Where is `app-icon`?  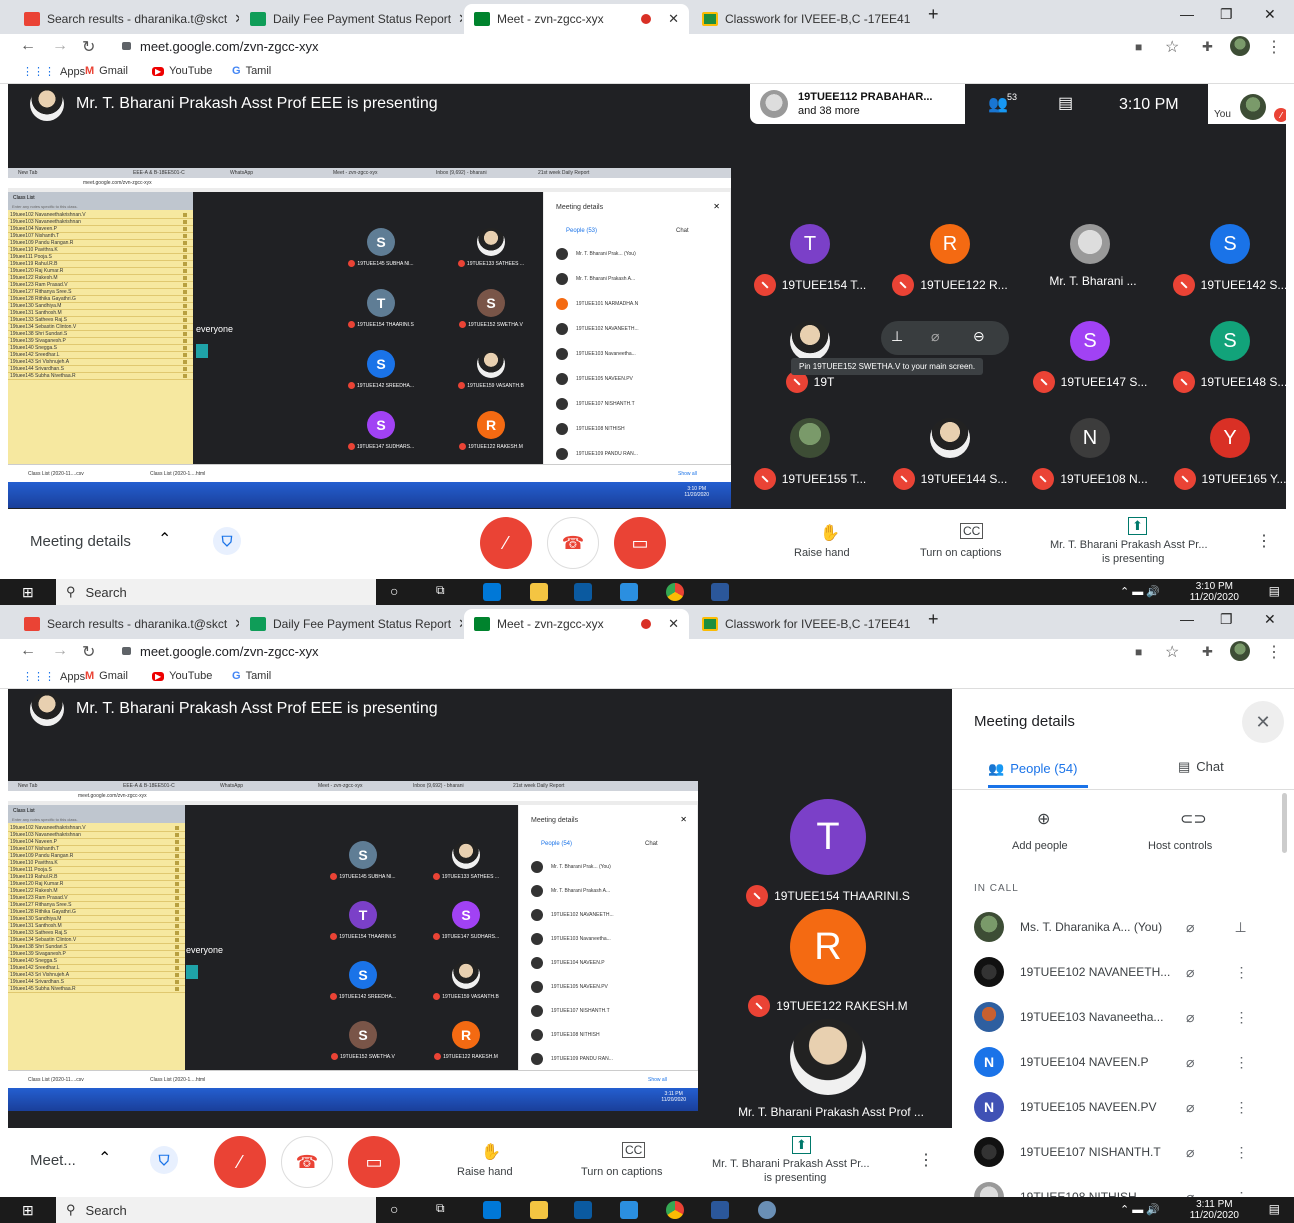 app-icon is located at coordinates (767, 1210).